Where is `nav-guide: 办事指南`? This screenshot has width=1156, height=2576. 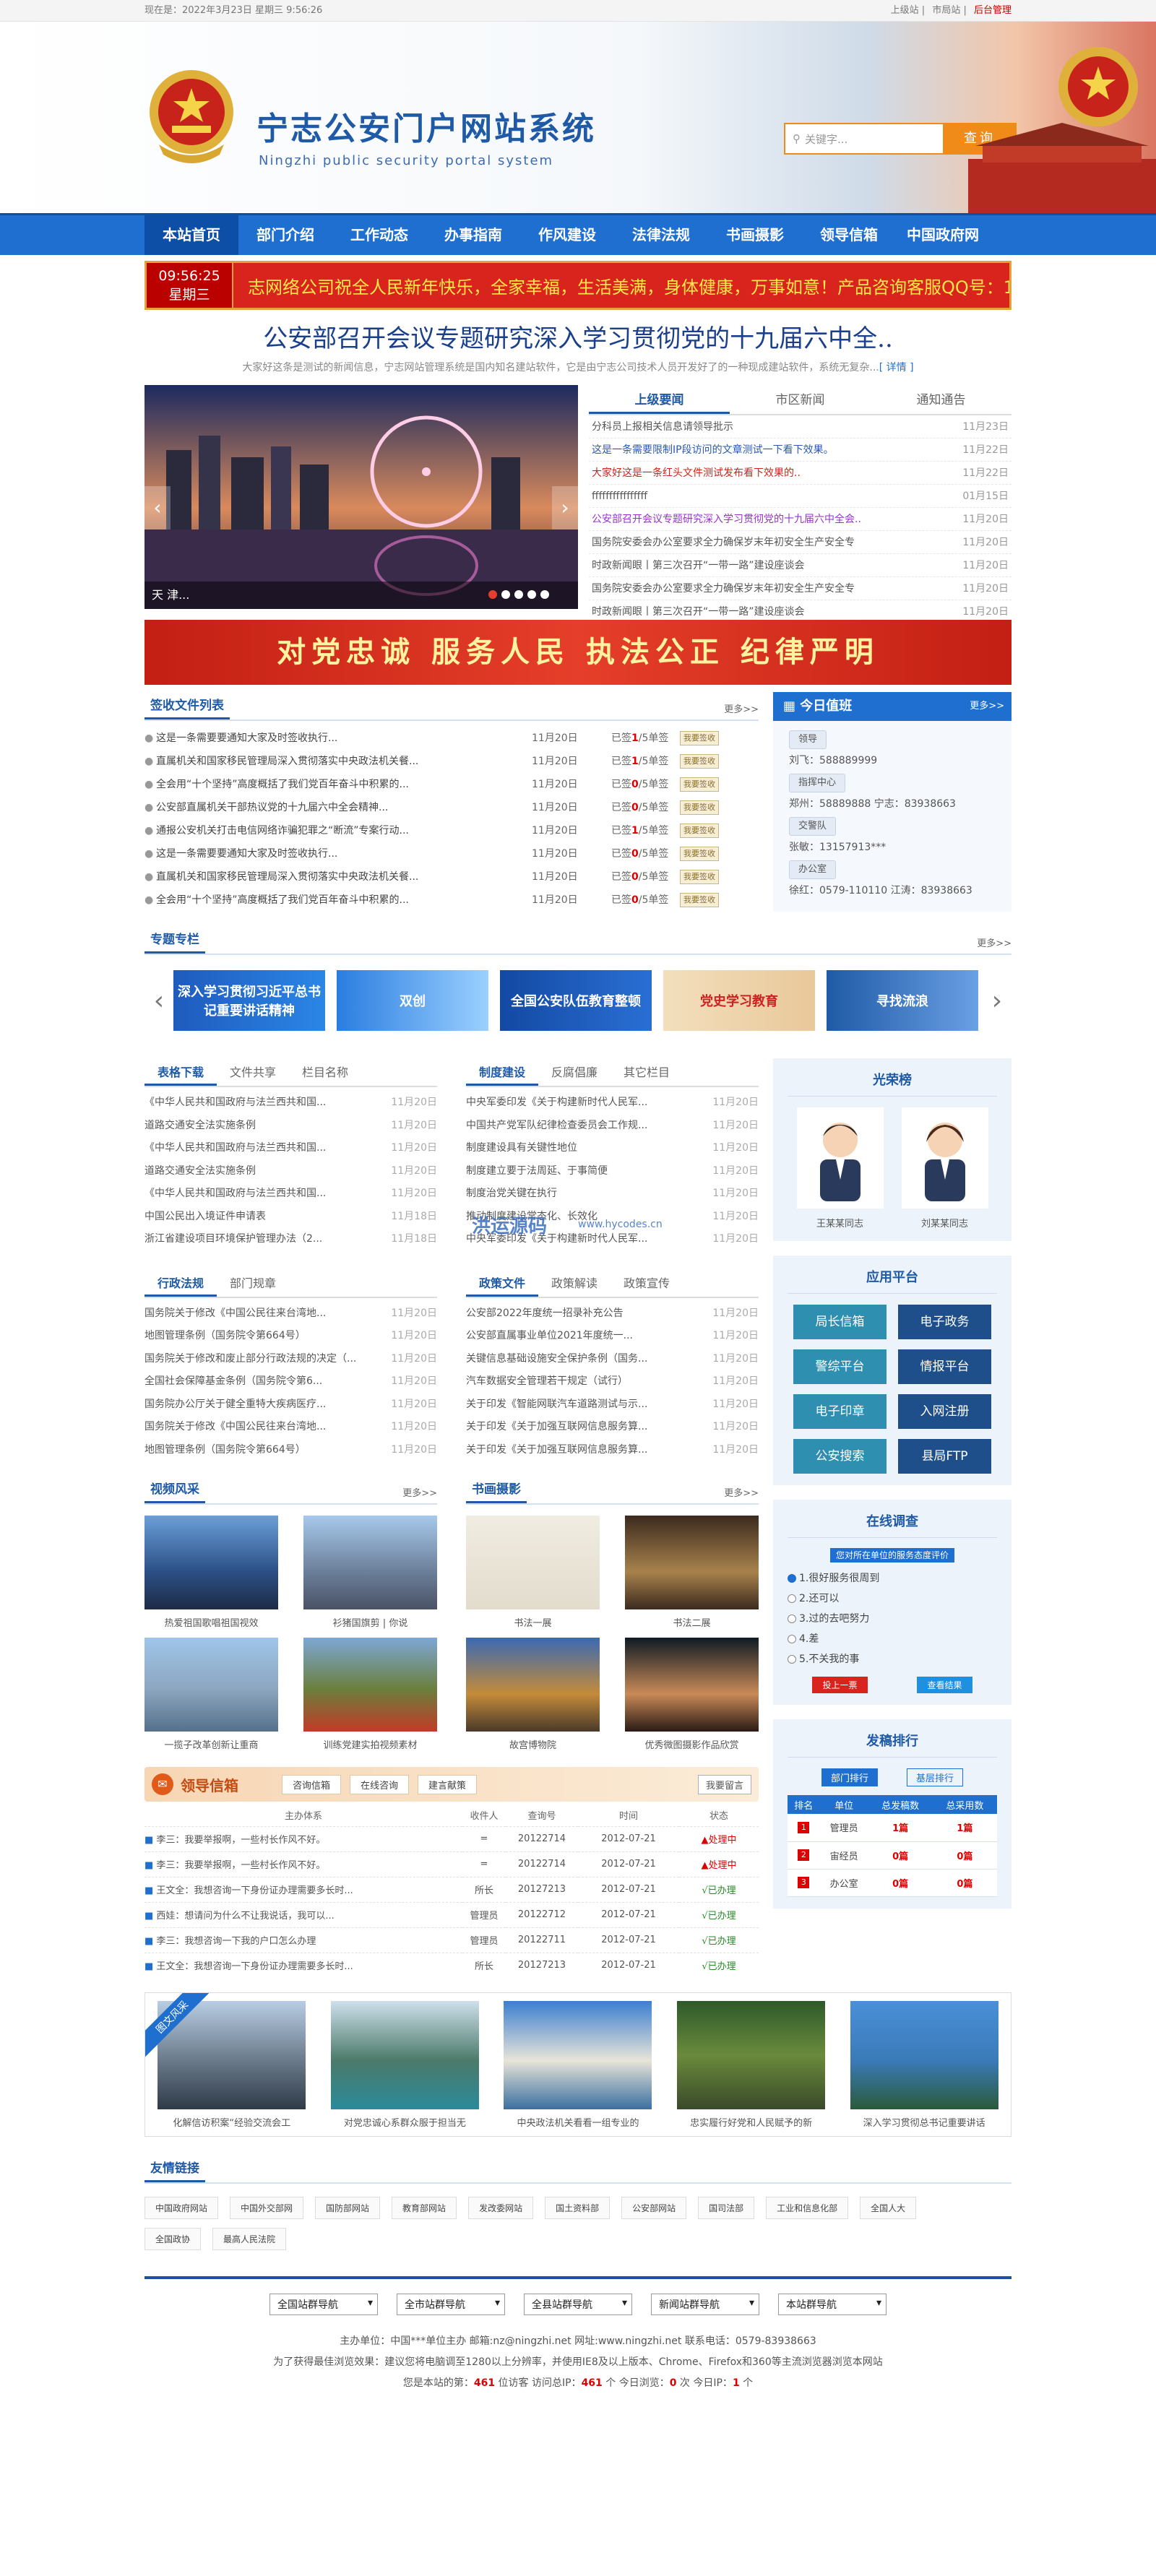 nav-guide: 办事指南 is located at coordinates (473, 235).